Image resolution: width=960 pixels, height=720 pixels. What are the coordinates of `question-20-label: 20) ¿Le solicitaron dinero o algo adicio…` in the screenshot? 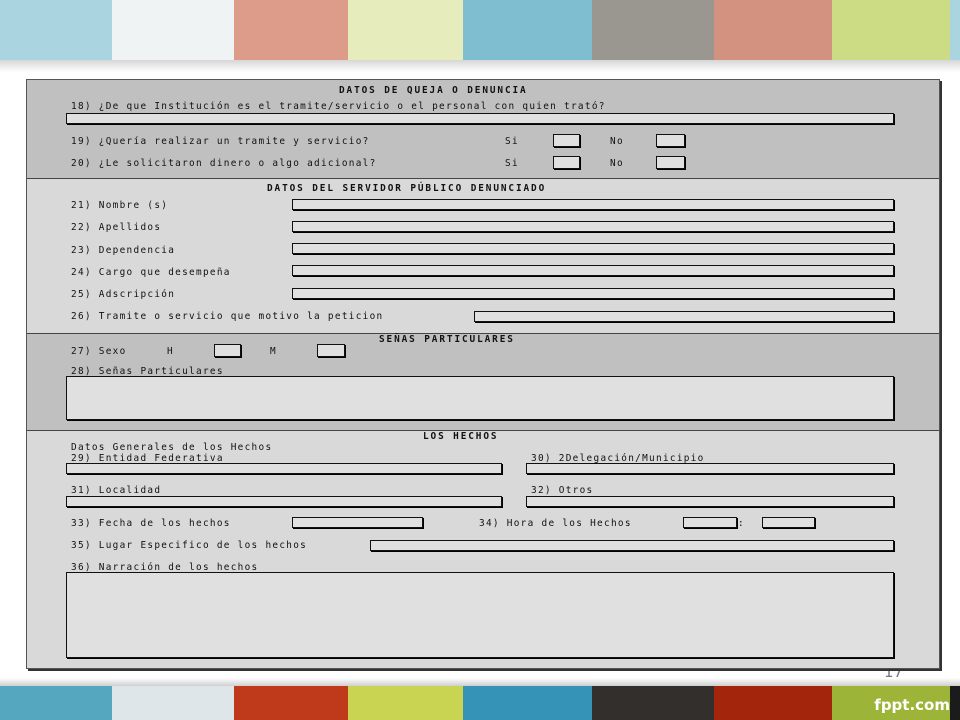 It's located at (224, 163).